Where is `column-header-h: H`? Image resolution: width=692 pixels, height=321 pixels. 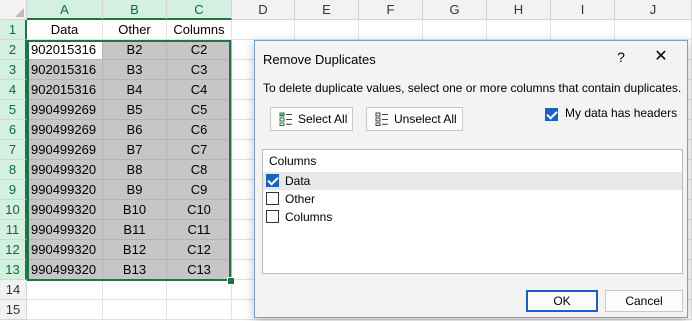
column-header-h: H is located at coordinates (519, 10).